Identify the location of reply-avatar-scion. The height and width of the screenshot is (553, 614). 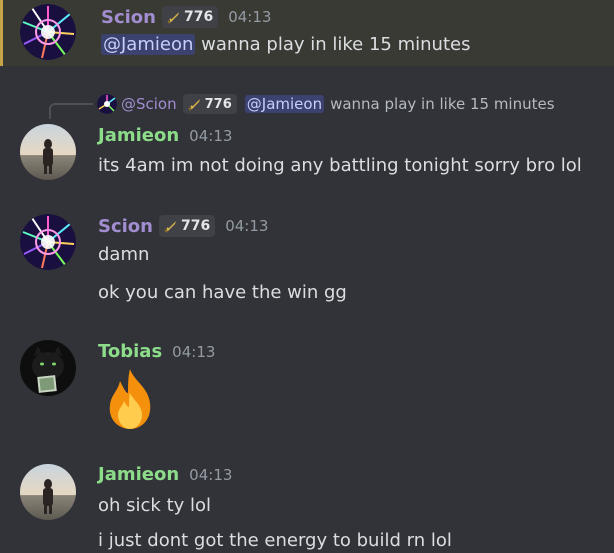
(107, 104).